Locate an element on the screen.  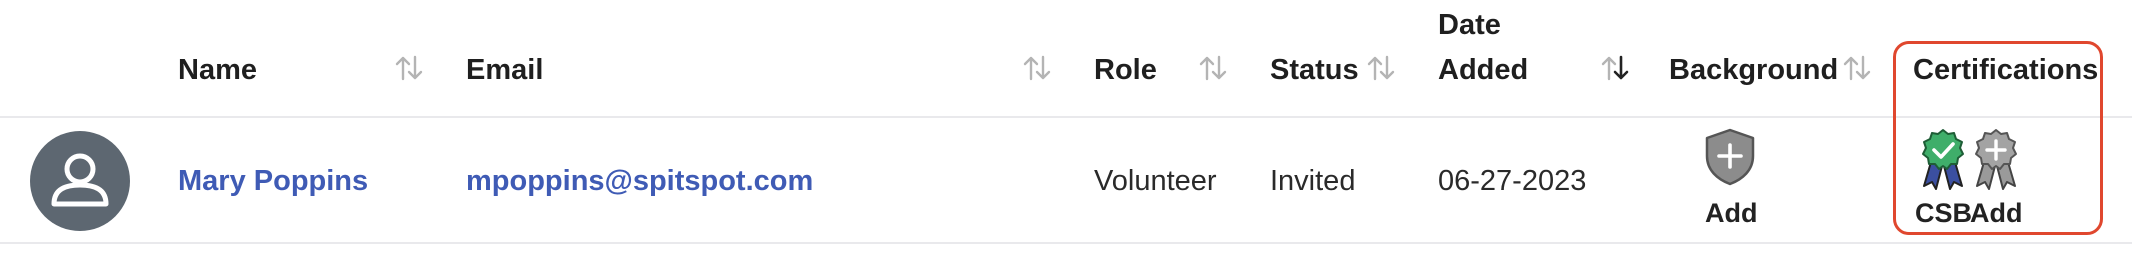
column-header-name-label: Name is located at coordinates (217, 70).